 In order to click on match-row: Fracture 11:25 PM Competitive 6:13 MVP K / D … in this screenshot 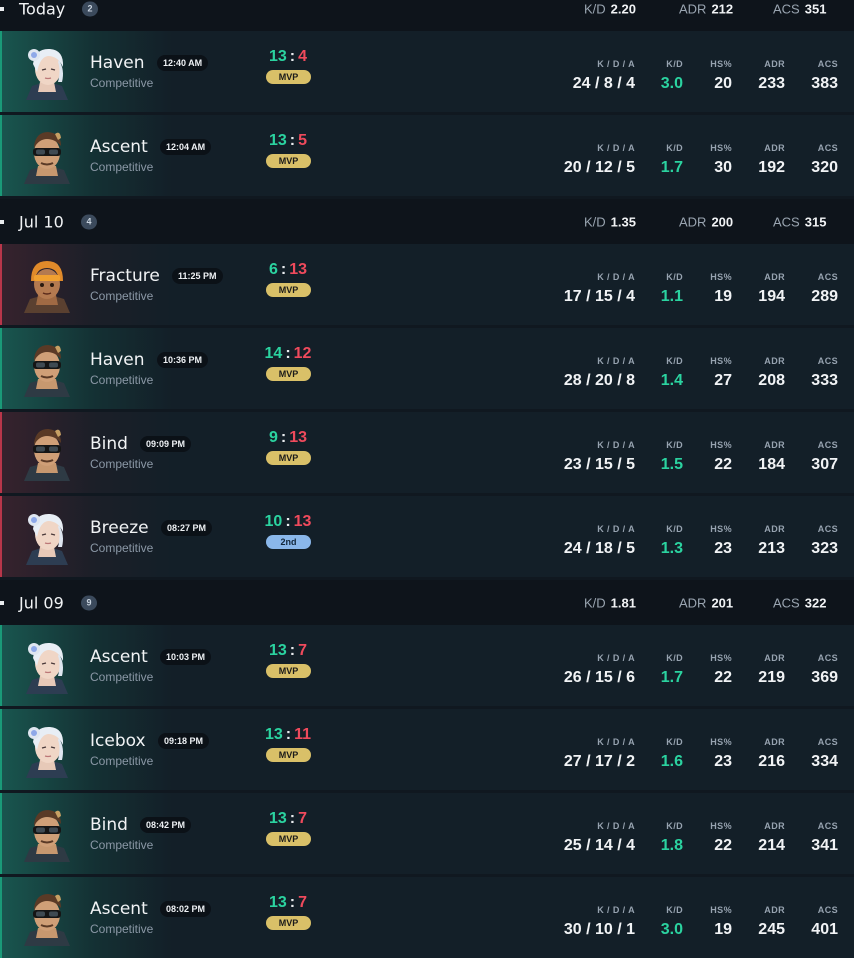, I will do `click(427, 284)`.